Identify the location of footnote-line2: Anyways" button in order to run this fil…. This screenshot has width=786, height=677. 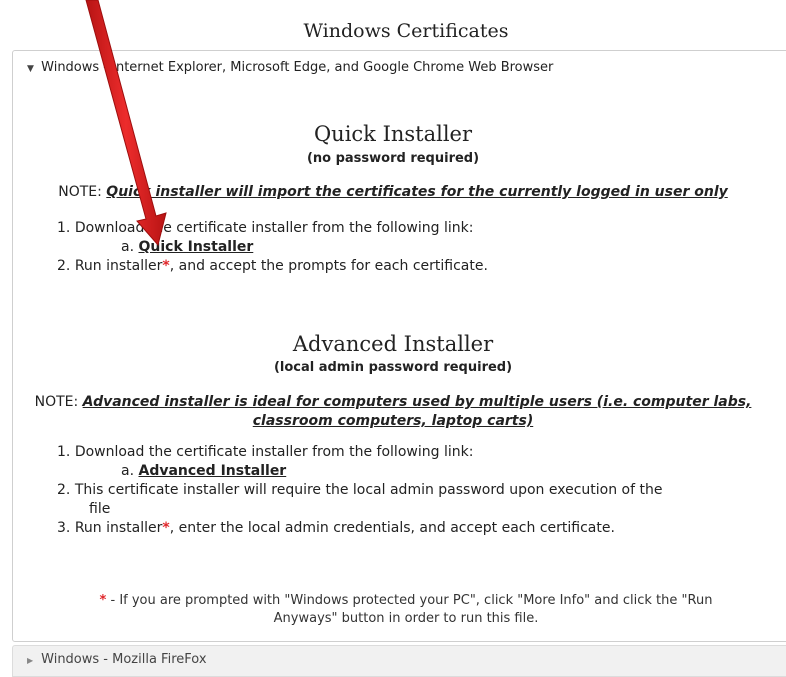
(406, 618).